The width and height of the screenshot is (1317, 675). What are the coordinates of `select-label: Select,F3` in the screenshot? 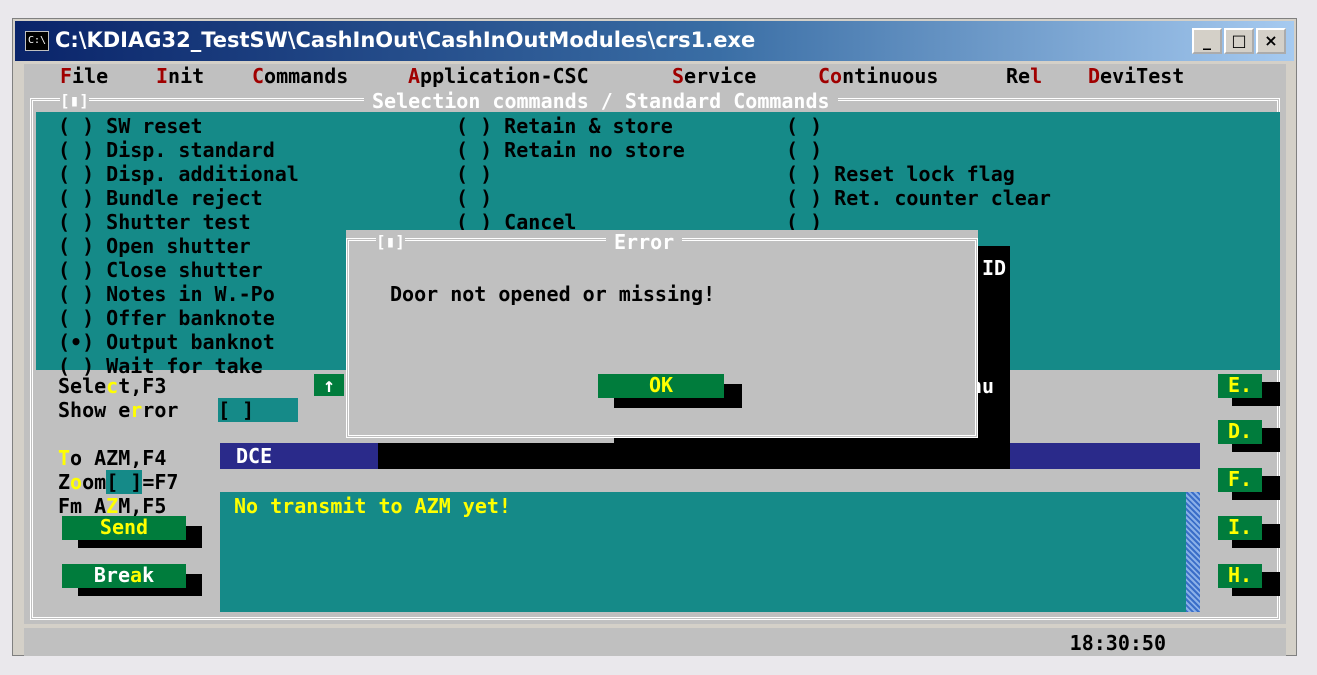 It's located at (112, 386).